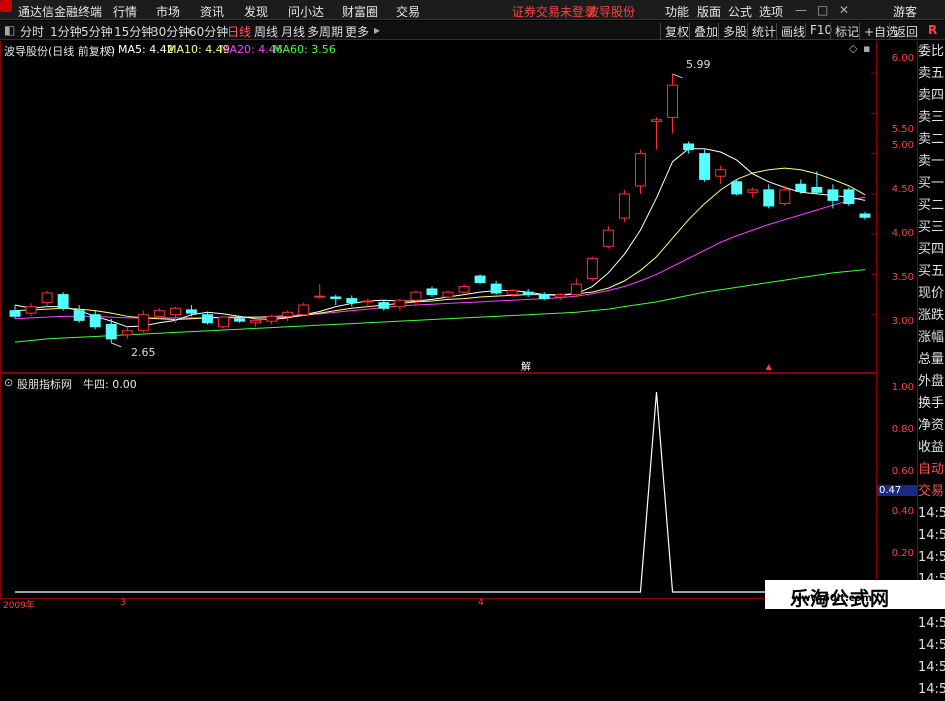 This screenshot has height=701, width=945. What do you see at coordinates (931, 117) in the screenshot?
I see `label-ask3: 卖三` at bounding box center [931, 117].